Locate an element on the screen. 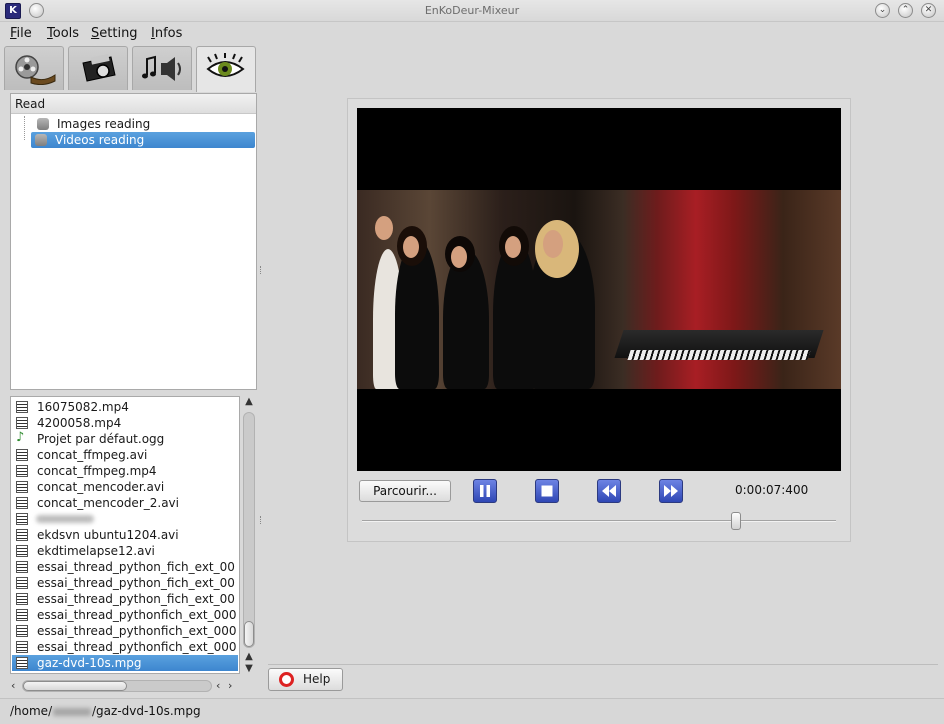 This screenshot has height=724, width=944. playback-time: 0:00:07:400 is located at coordinates (772, 490).